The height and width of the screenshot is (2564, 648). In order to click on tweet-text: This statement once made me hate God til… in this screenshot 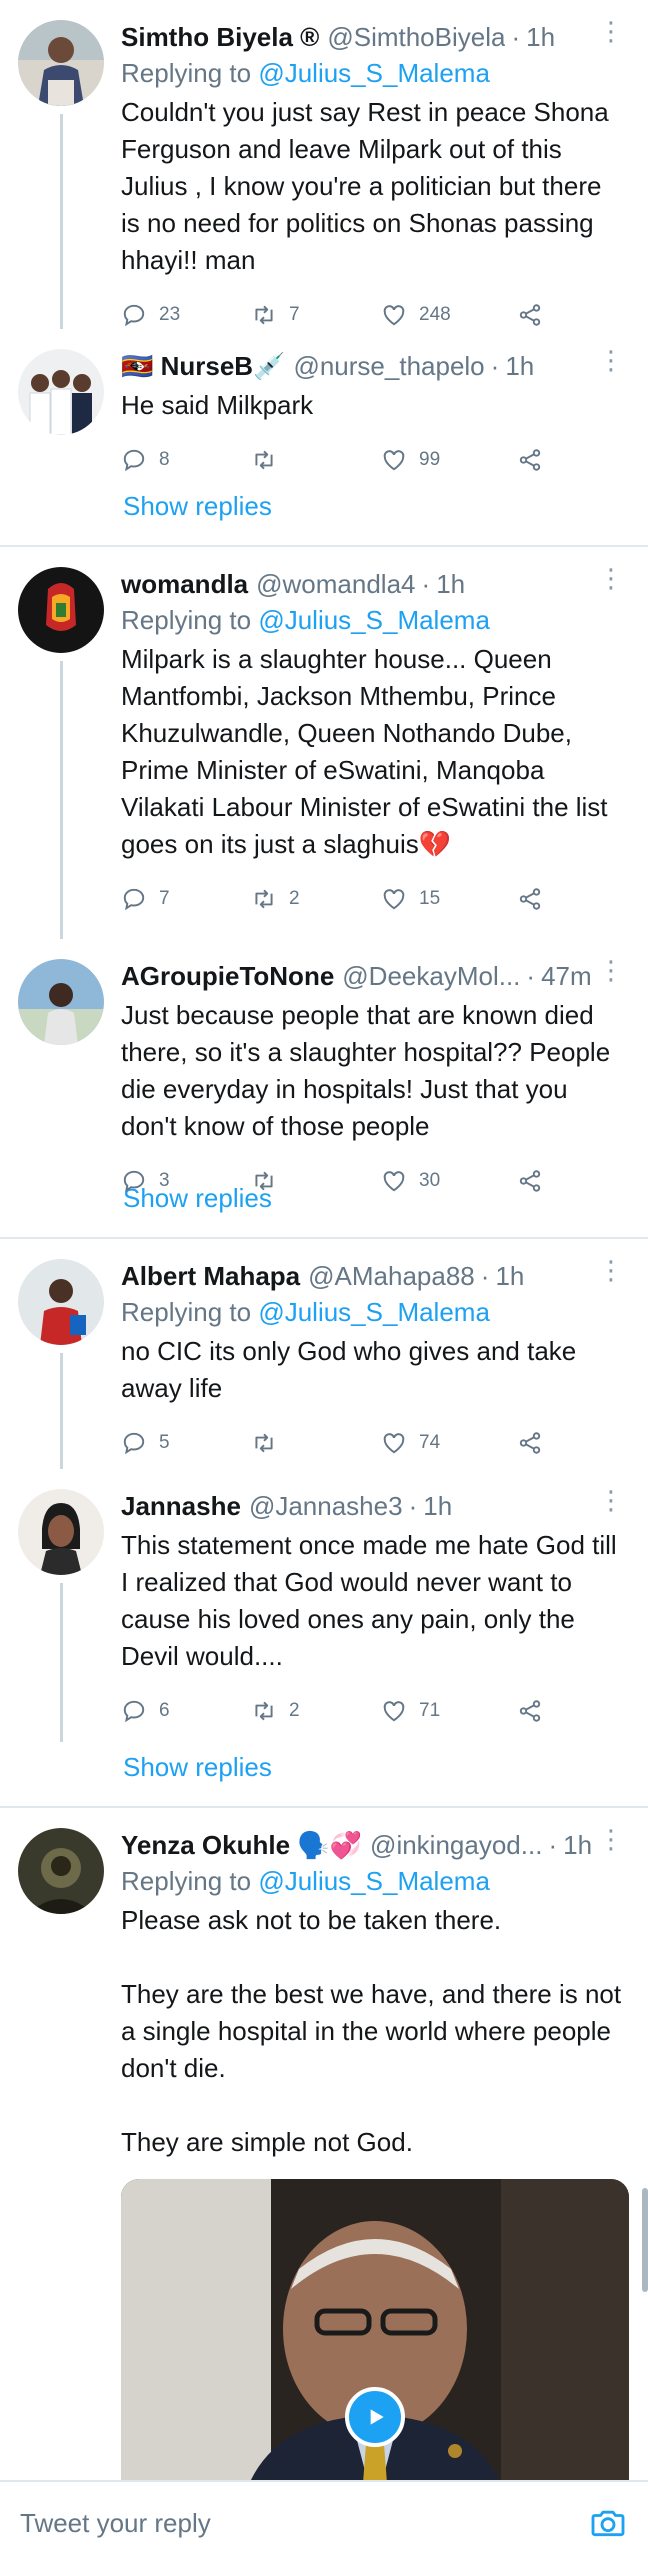, I will do `click(372, 1600)`.